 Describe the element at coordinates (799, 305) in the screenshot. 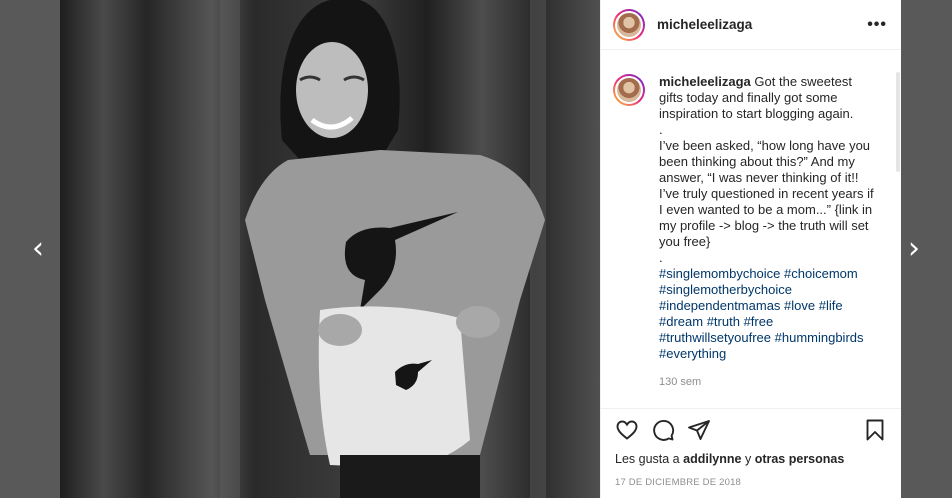

I see `hashtag-link: #love` at that location.